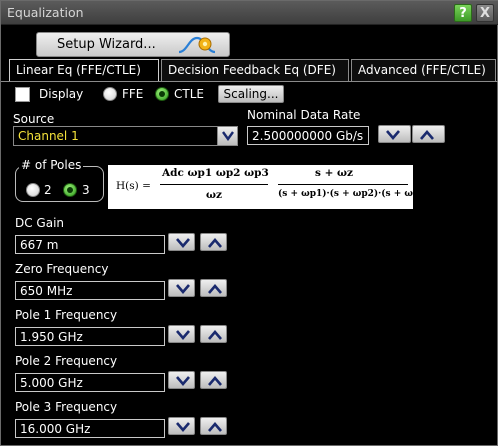 The height and width of the screenshot is (446, 498). Describe the element at coordinates (133, 94) in the screenshot. I see `ffe-label: FFE` at that location.